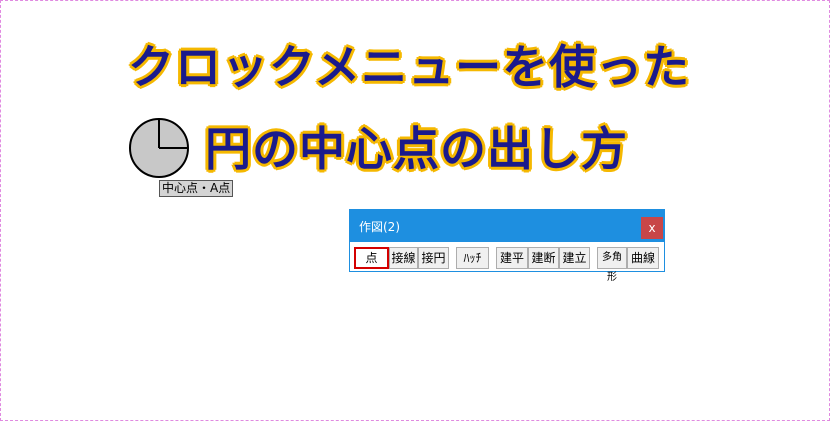 This screenshot has height=421, width=830. Describe the element at coordinates (371, 258) in the screenshot. I see `point-button: 点` at that location.